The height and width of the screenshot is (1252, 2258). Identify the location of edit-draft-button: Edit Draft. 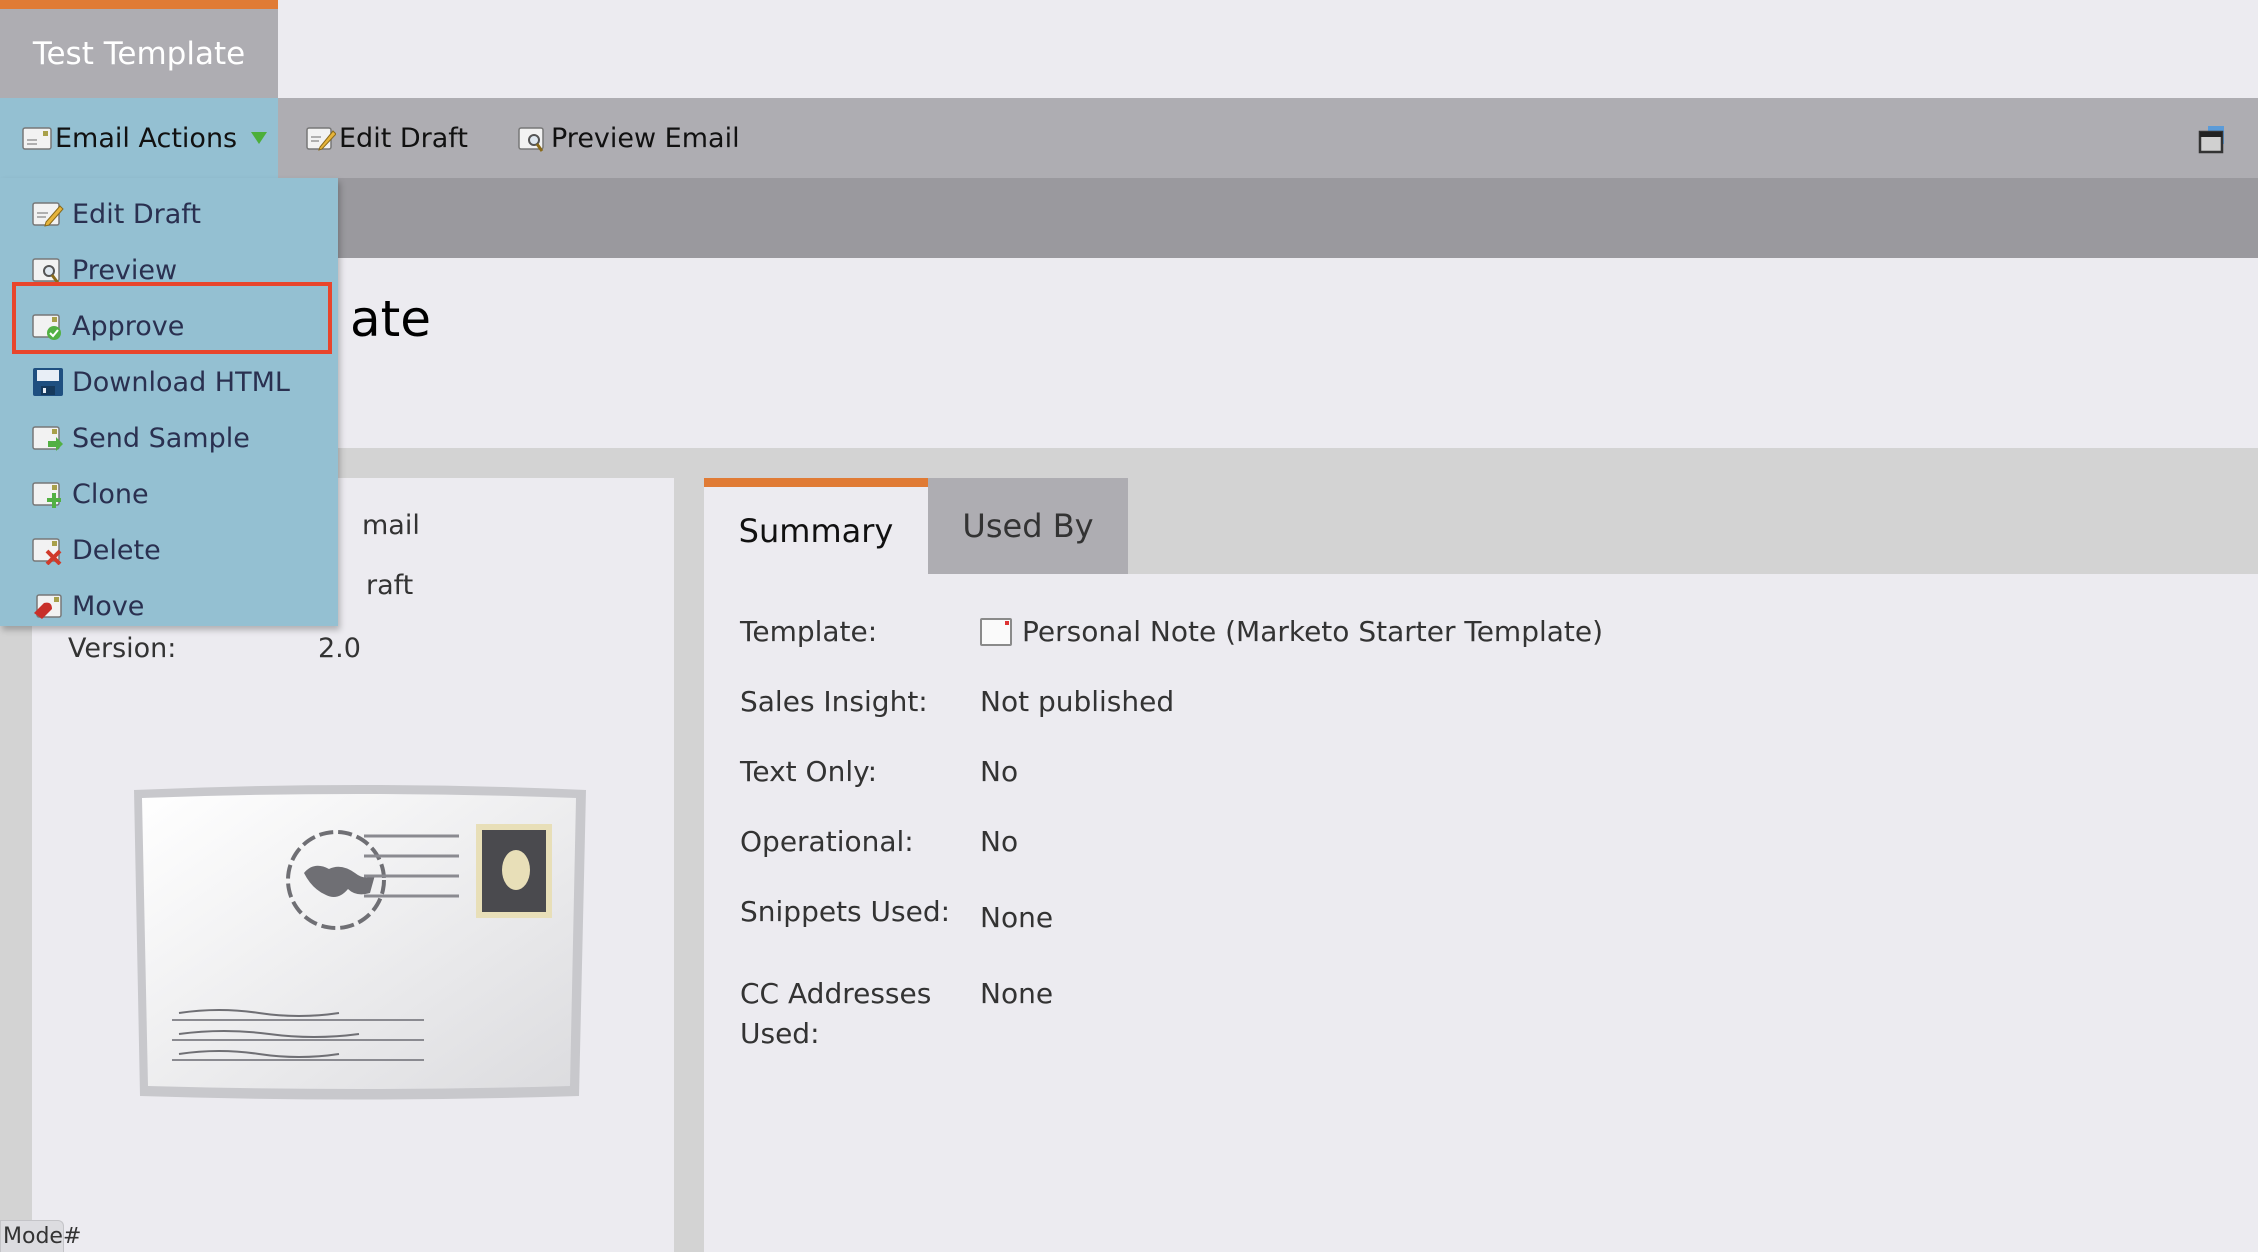
(387, 138).